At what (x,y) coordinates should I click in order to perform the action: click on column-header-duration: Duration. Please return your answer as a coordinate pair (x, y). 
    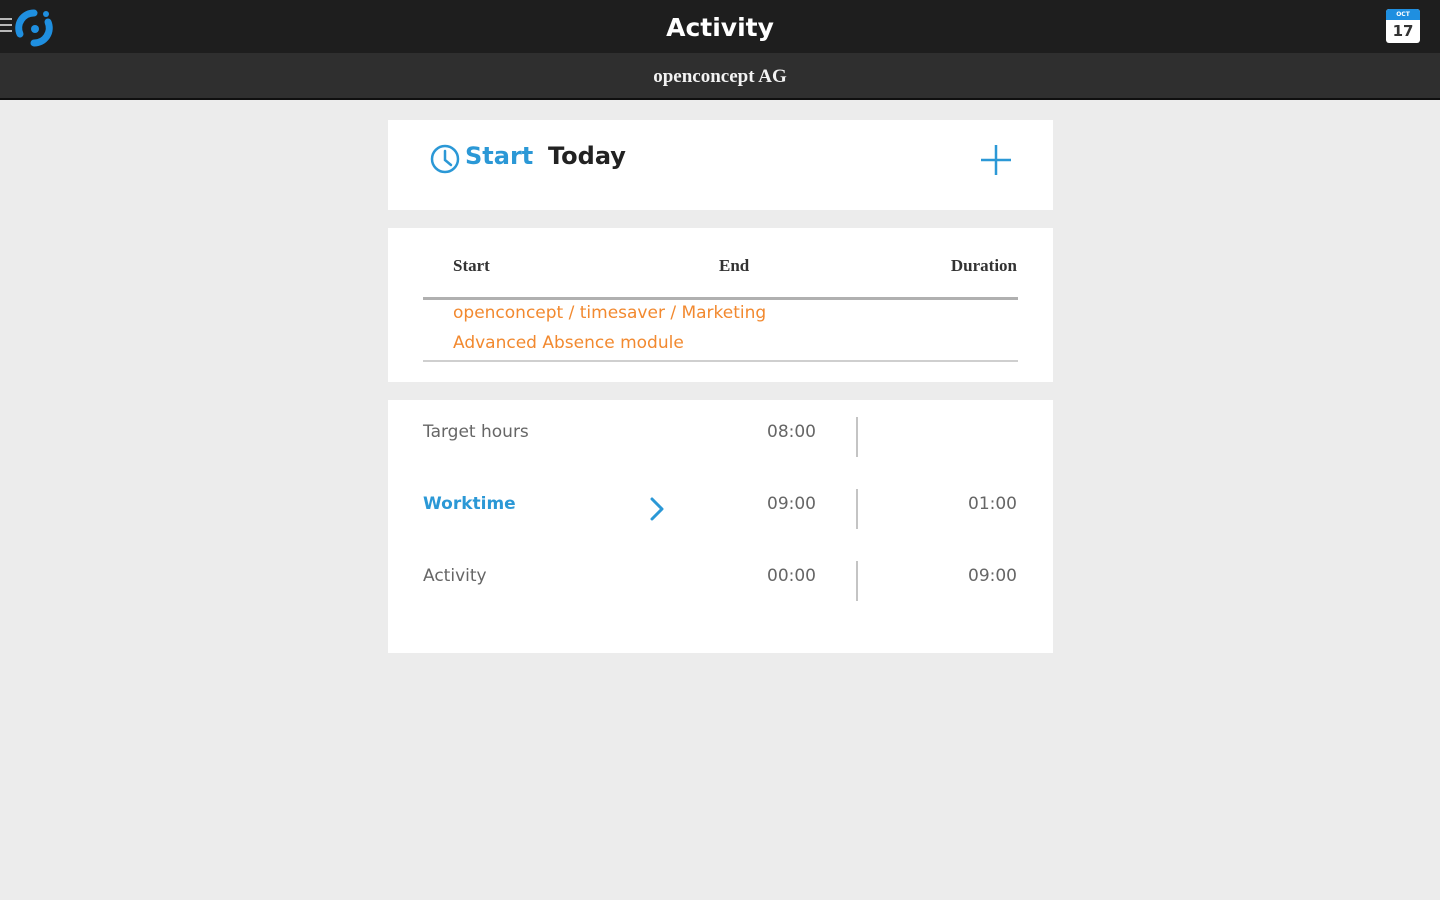
    Looking at the image, I should click on (983, 265).